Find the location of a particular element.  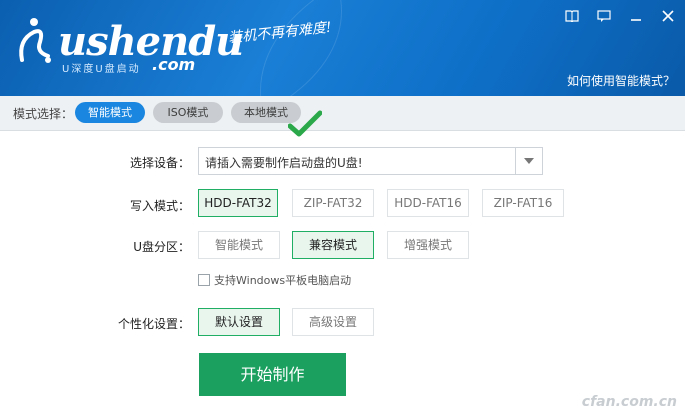

book-icon is located at coordinates (572, 16).